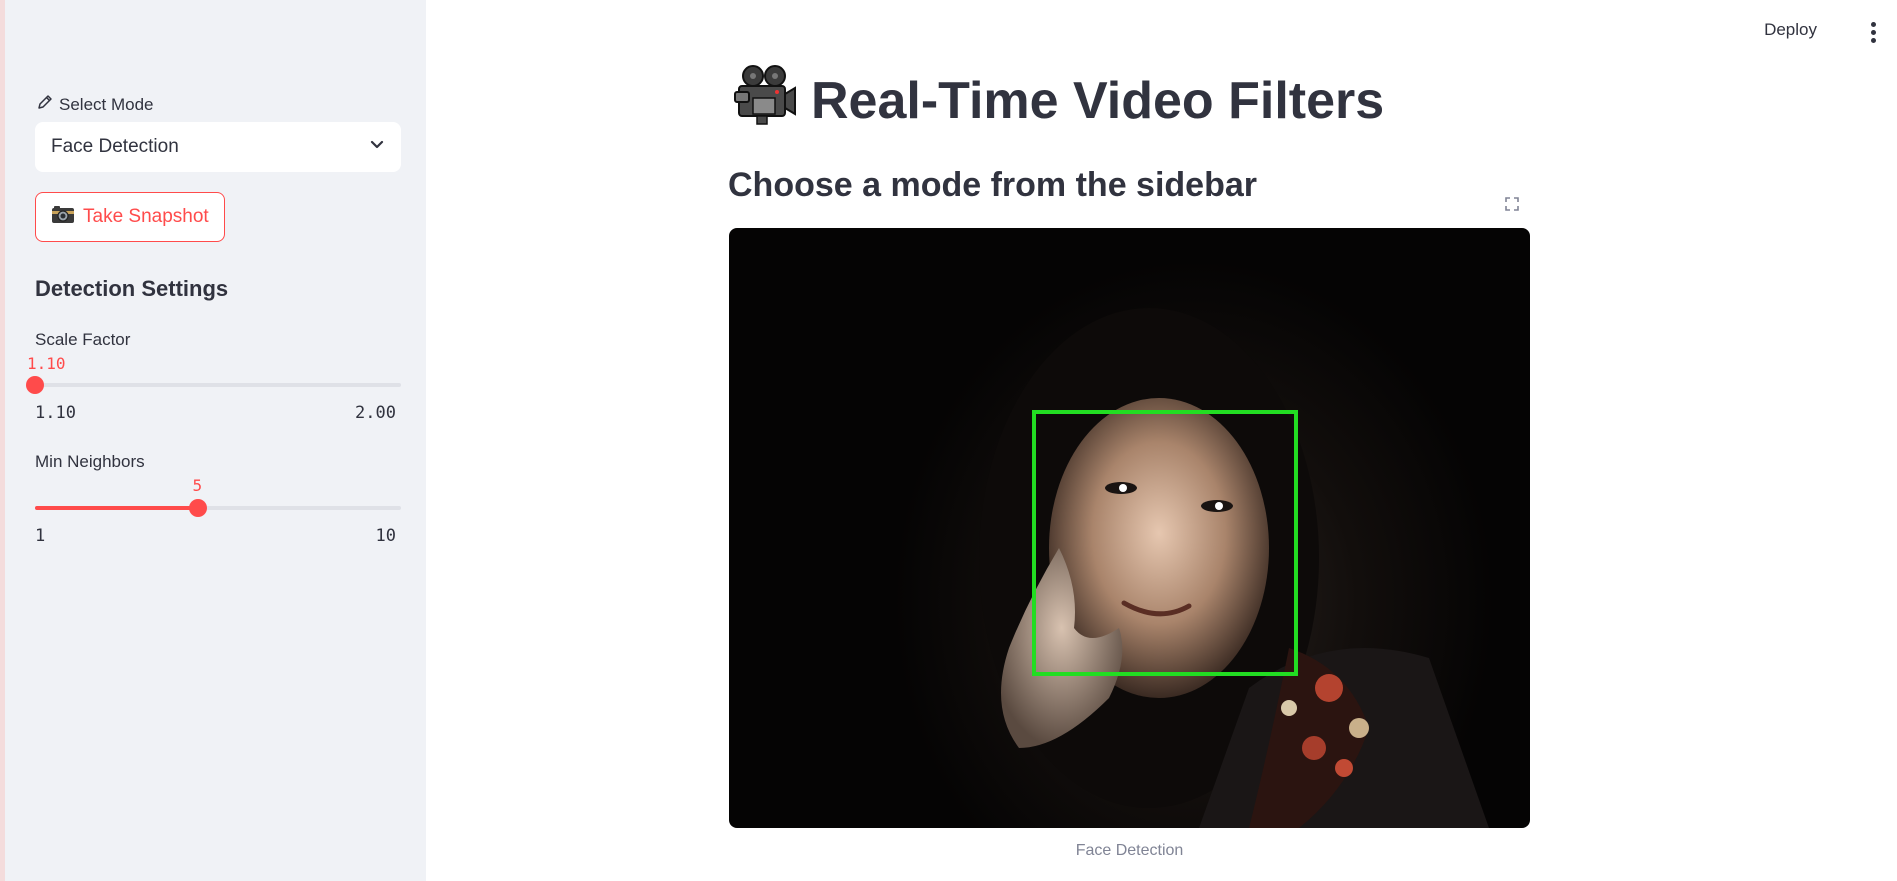  What do you see at coordinates (377, 147) in the screenshot?
I see `chevron-down-icon` at bounding box center [377, 147].